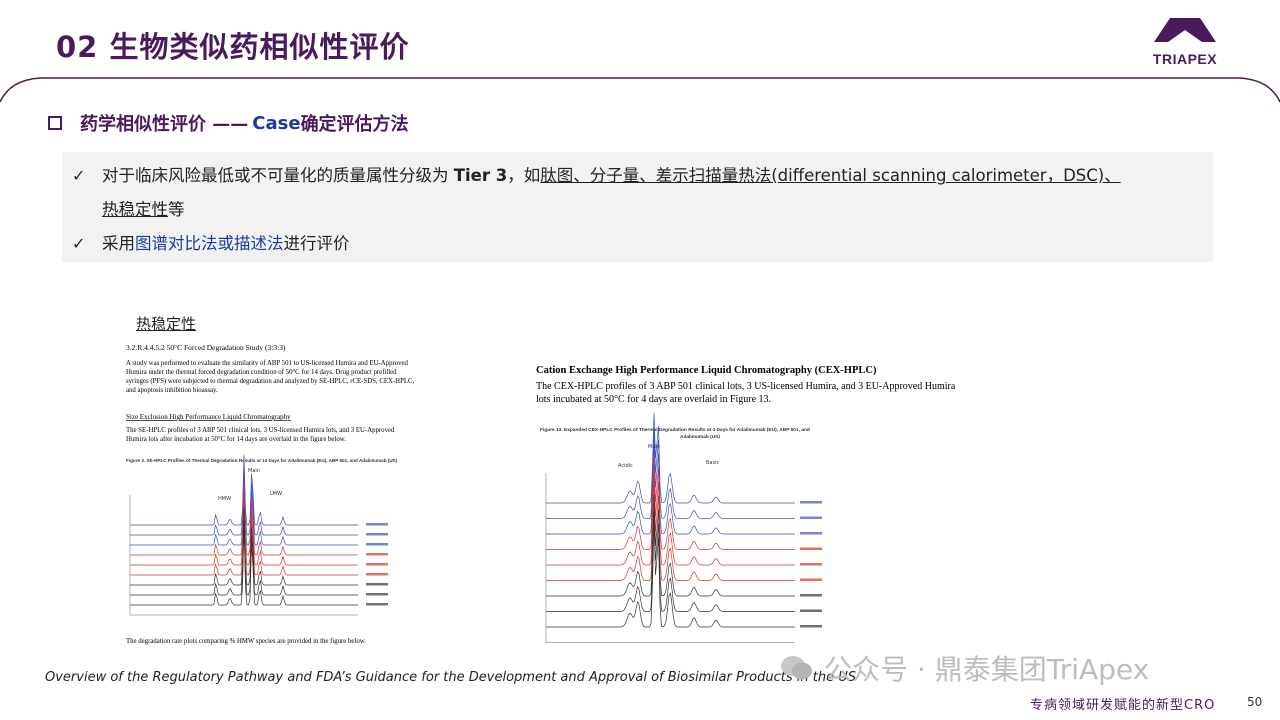  What do you see at coordinates (316, 243) in the screenshot?
I see `b2-end: 进行评价` at bounding box center [316, 243].